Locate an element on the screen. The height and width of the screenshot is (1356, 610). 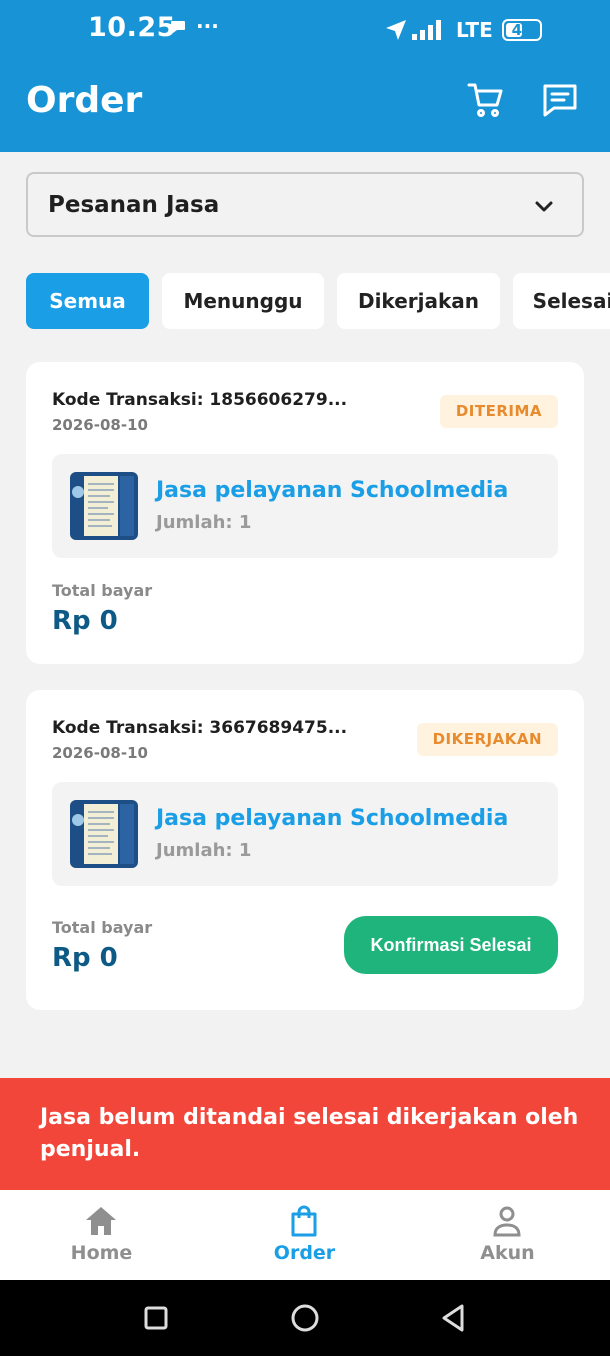
nav-akun: Akun is located at coordinates (507, 1235).